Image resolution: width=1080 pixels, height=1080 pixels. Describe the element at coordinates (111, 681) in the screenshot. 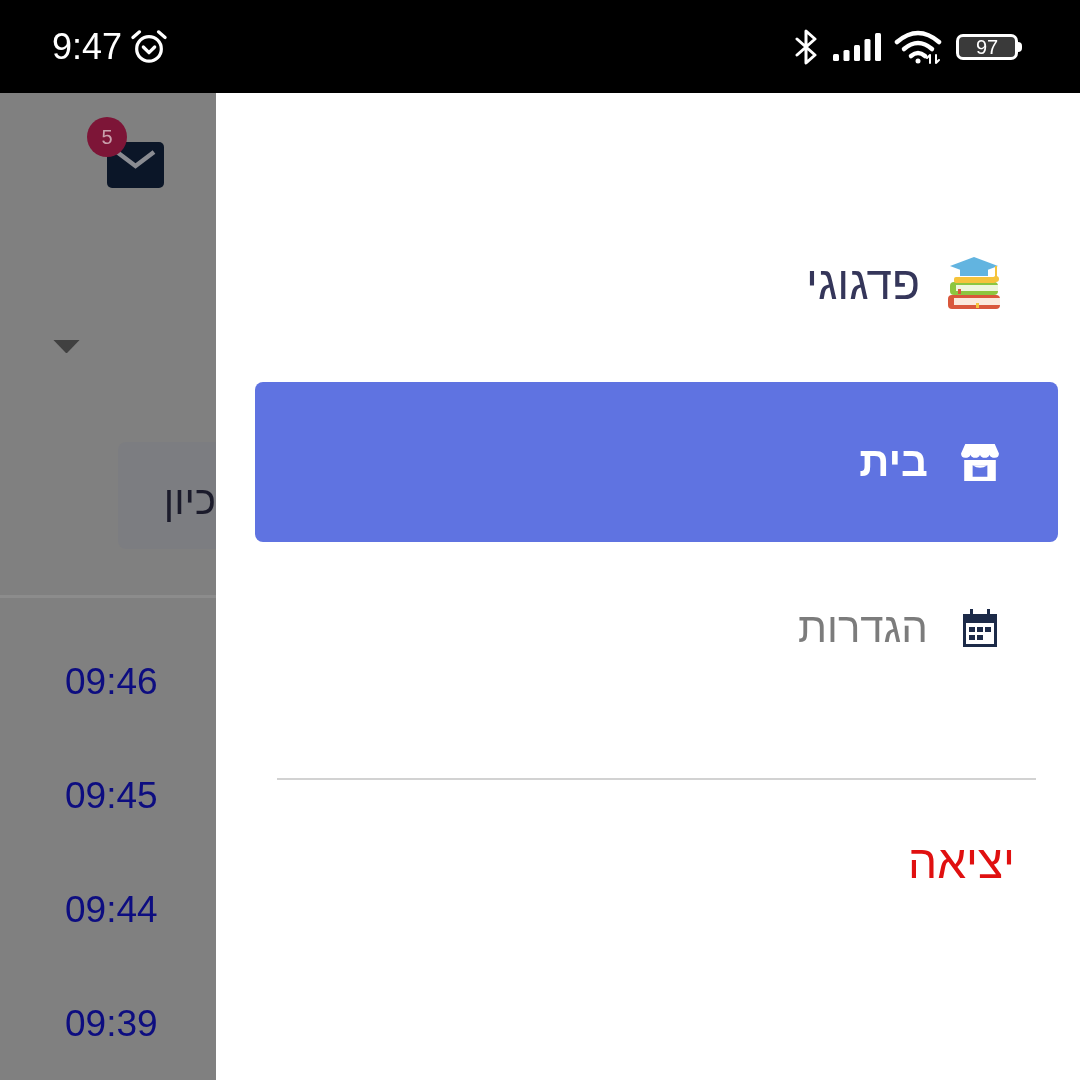

I see `time-label: 09:46` at that location.